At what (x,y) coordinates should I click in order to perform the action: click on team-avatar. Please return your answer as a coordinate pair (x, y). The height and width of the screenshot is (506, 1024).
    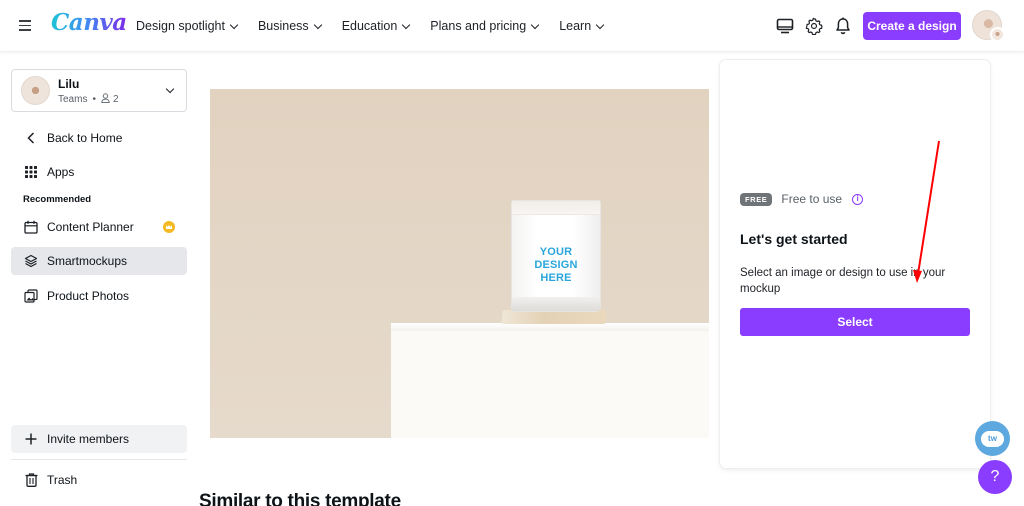
    Looking at the image, I should click on (35, 90).